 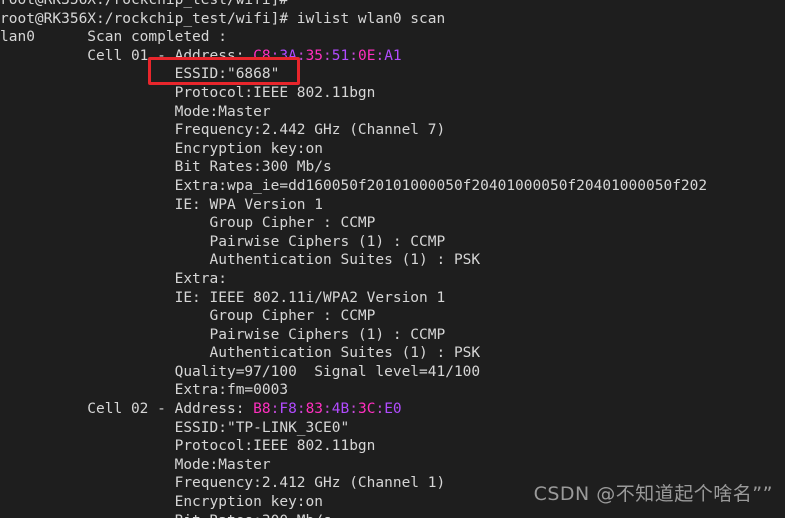 What do you see at coordinates (392, 37) in the screenshot?
I see `terminal-line-scan-completed: lan0 Scan completed :` at bounding box center [392, 37].